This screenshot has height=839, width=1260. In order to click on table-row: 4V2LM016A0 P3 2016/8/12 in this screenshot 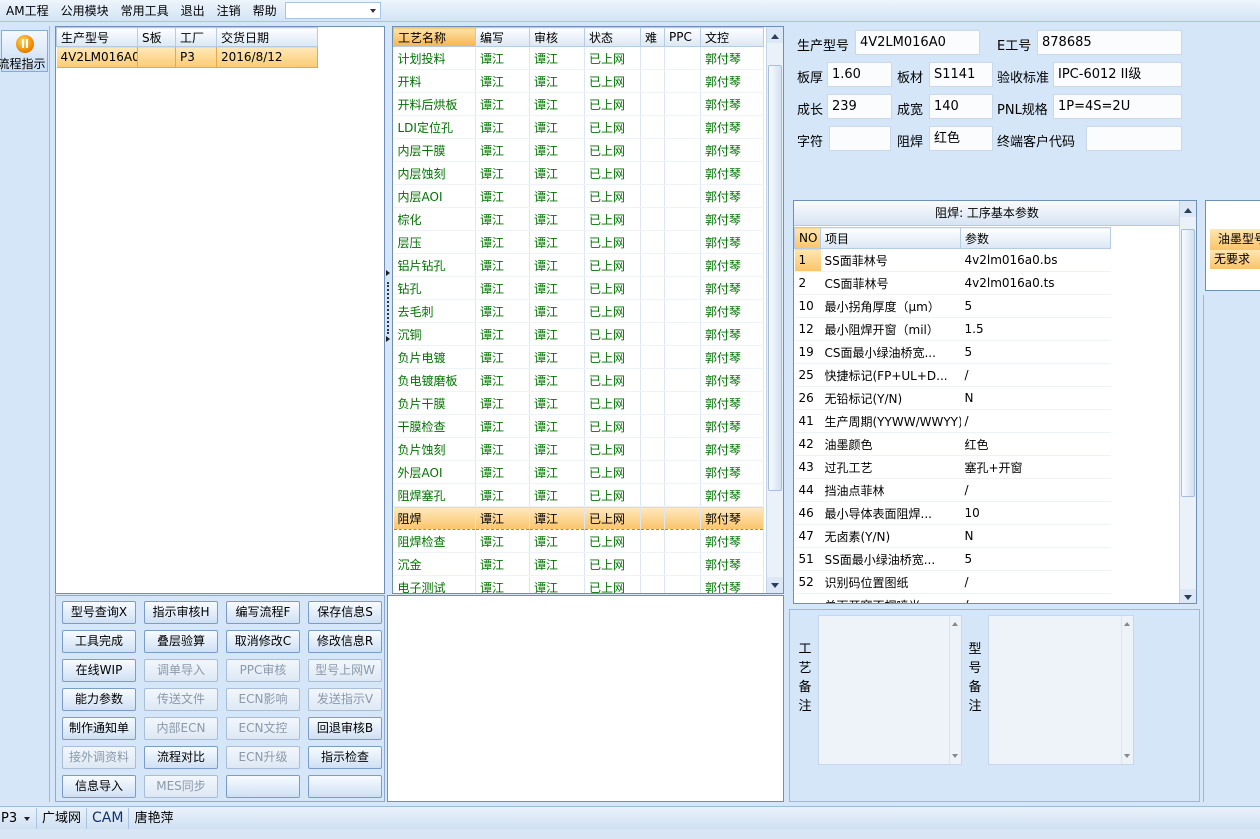, I will do `click(187, 57)`.